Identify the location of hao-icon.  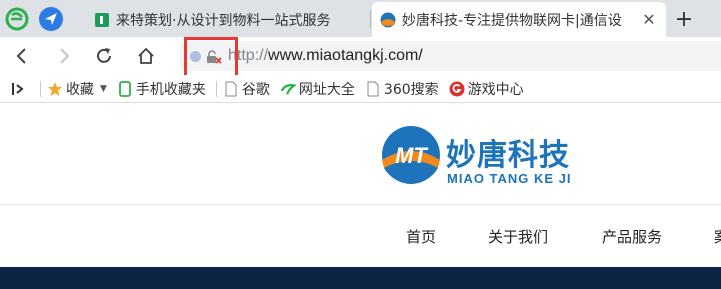
(288, 89).